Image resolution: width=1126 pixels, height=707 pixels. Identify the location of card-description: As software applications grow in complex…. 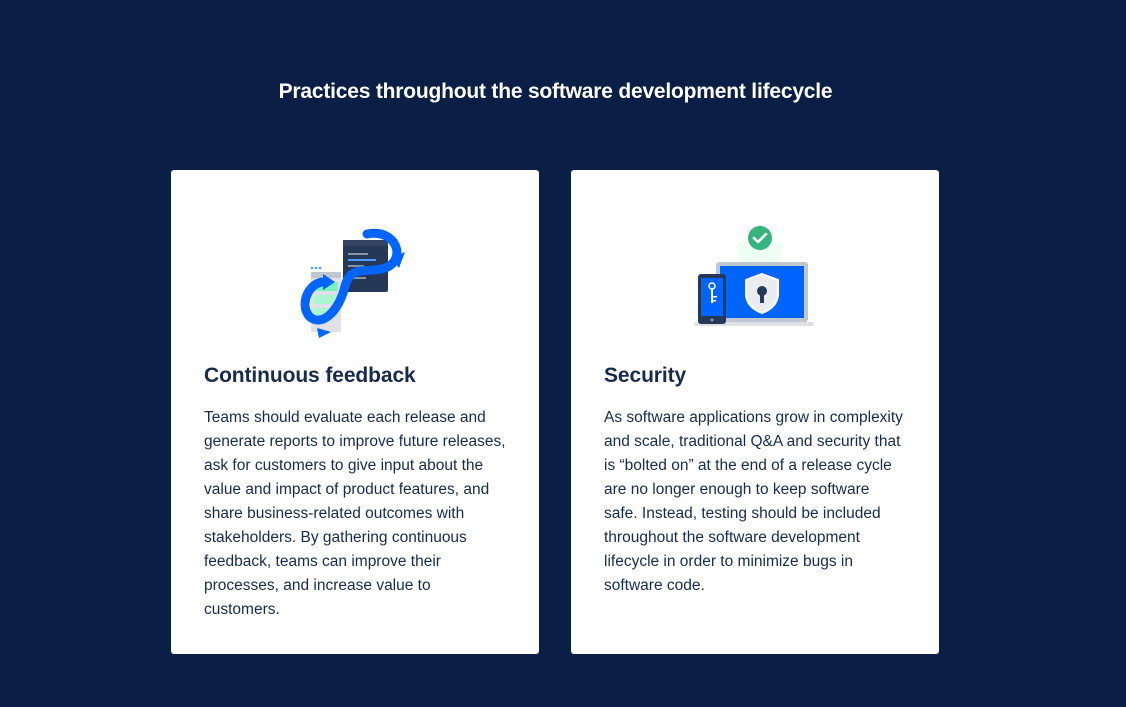
(753, 501).